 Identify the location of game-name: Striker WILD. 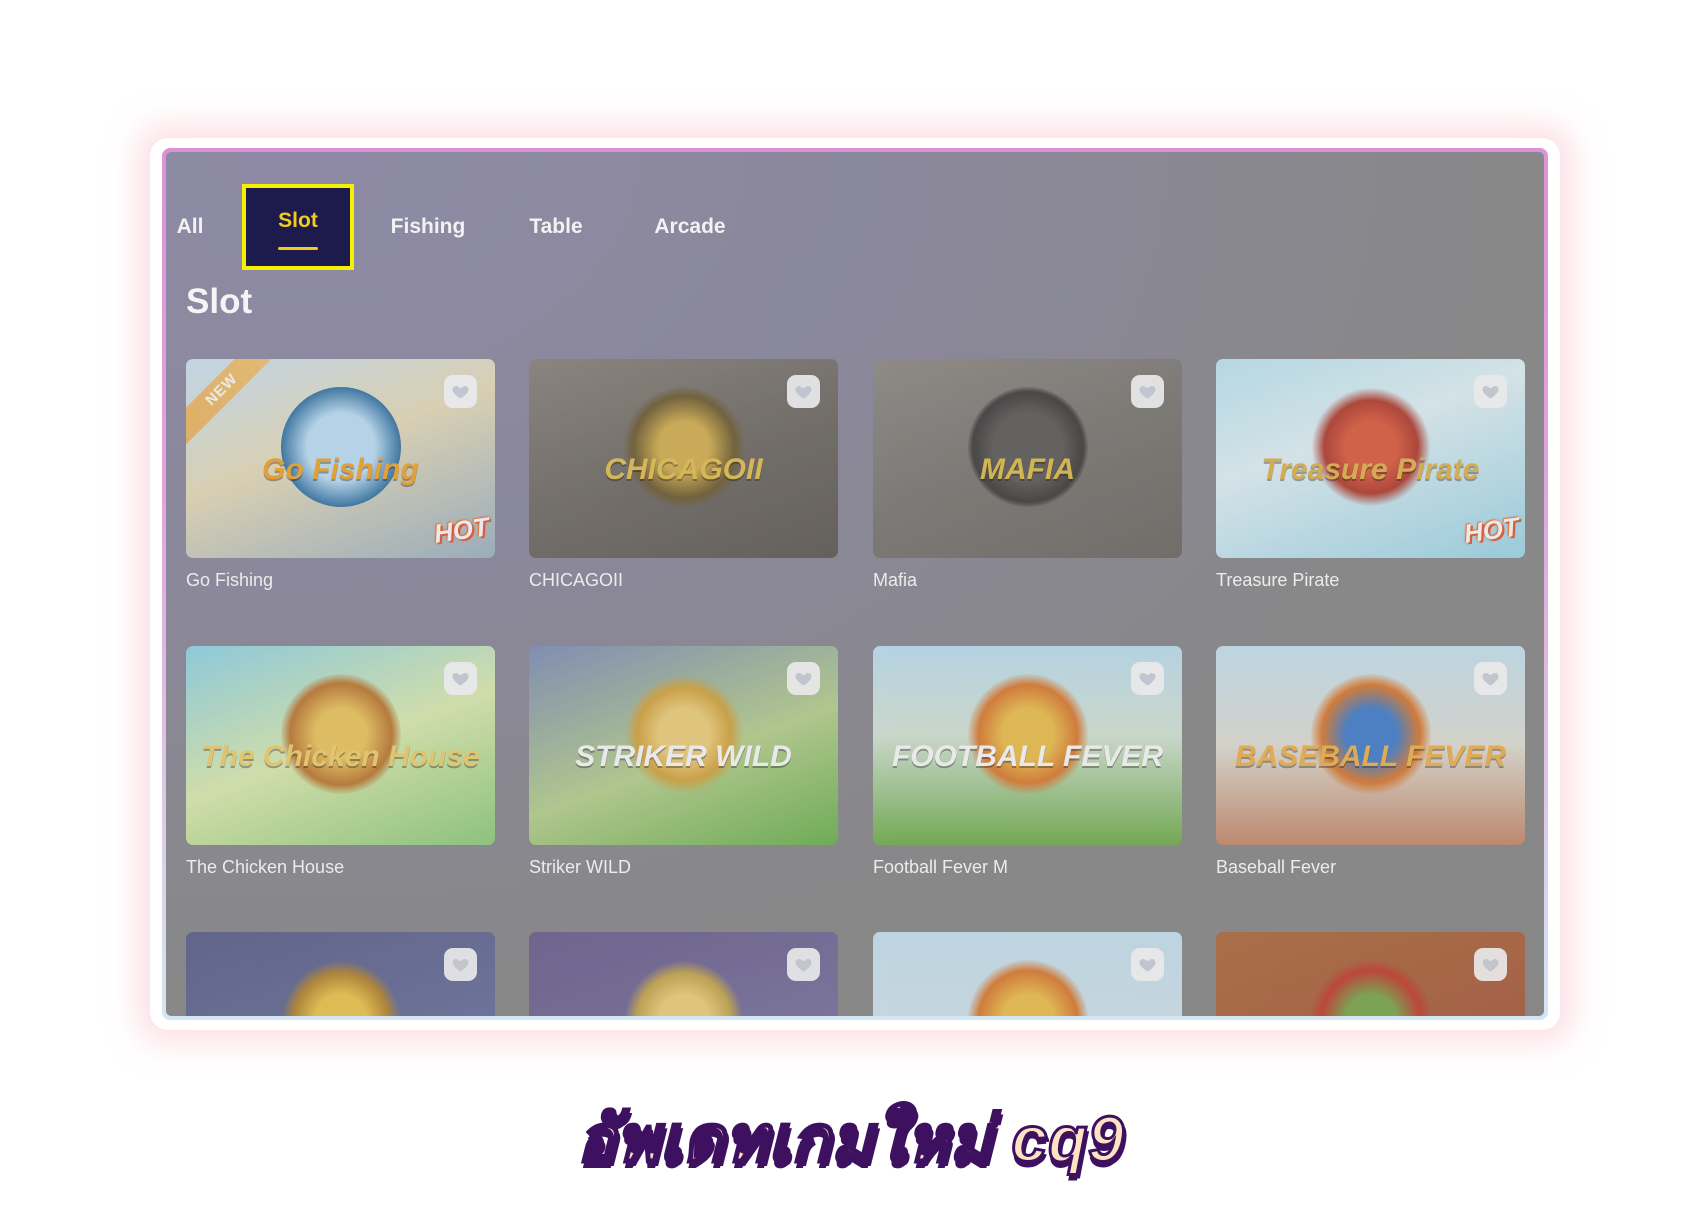
(683, 867).